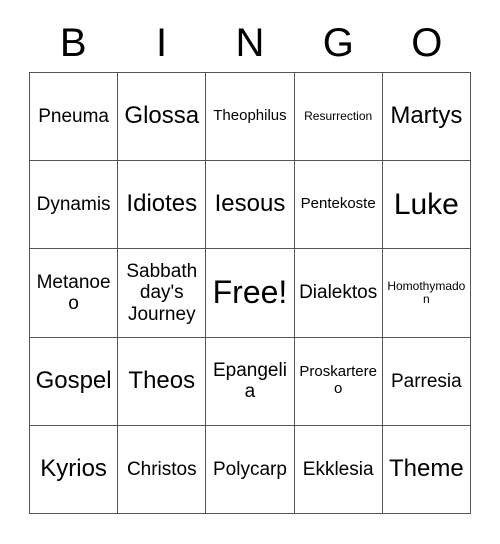 The image size is (500, 544). I want to click on bingo-cell: Sabbath day's Journey, so click(162, 293).